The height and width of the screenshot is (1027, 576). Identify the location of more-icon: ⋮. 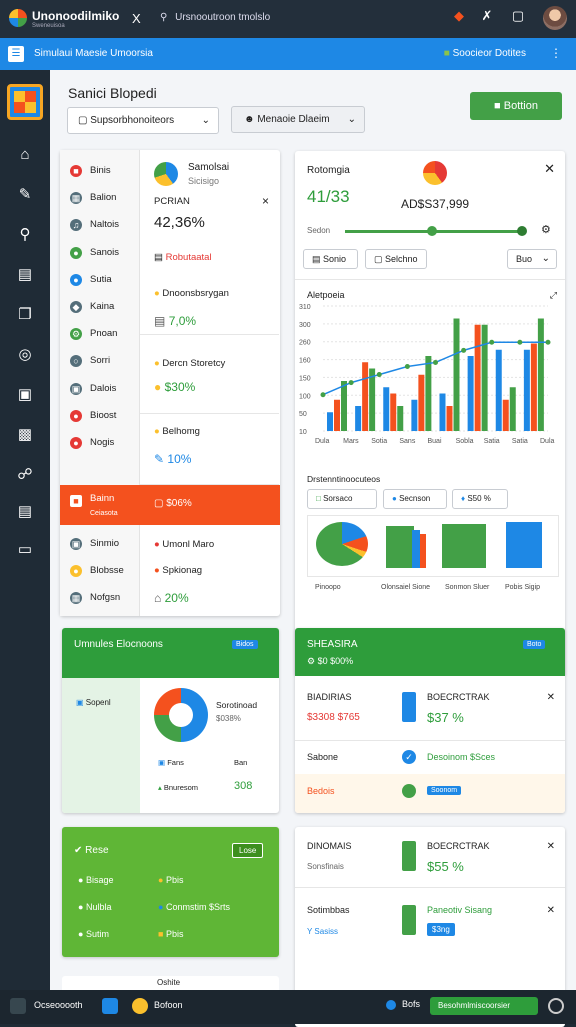
(556, 53).